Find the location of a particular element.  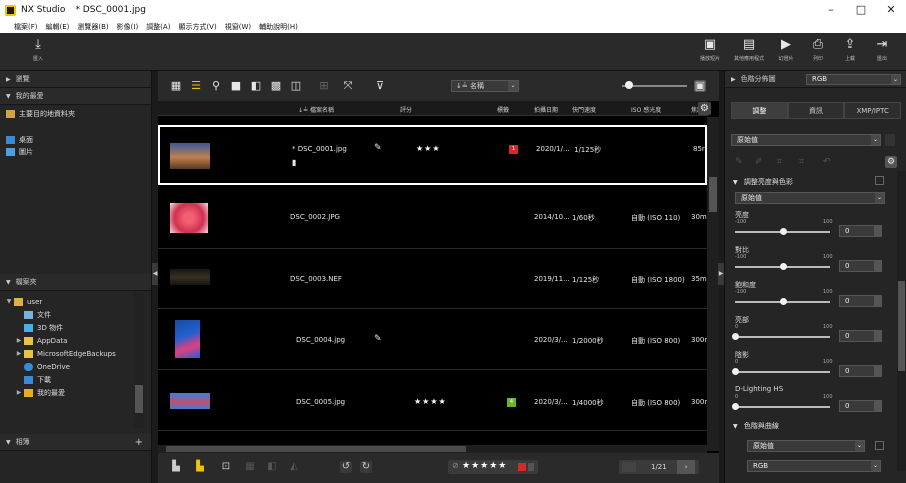

play-movie-button: ▣ 播放短片 is located at coordinates (710, 49).